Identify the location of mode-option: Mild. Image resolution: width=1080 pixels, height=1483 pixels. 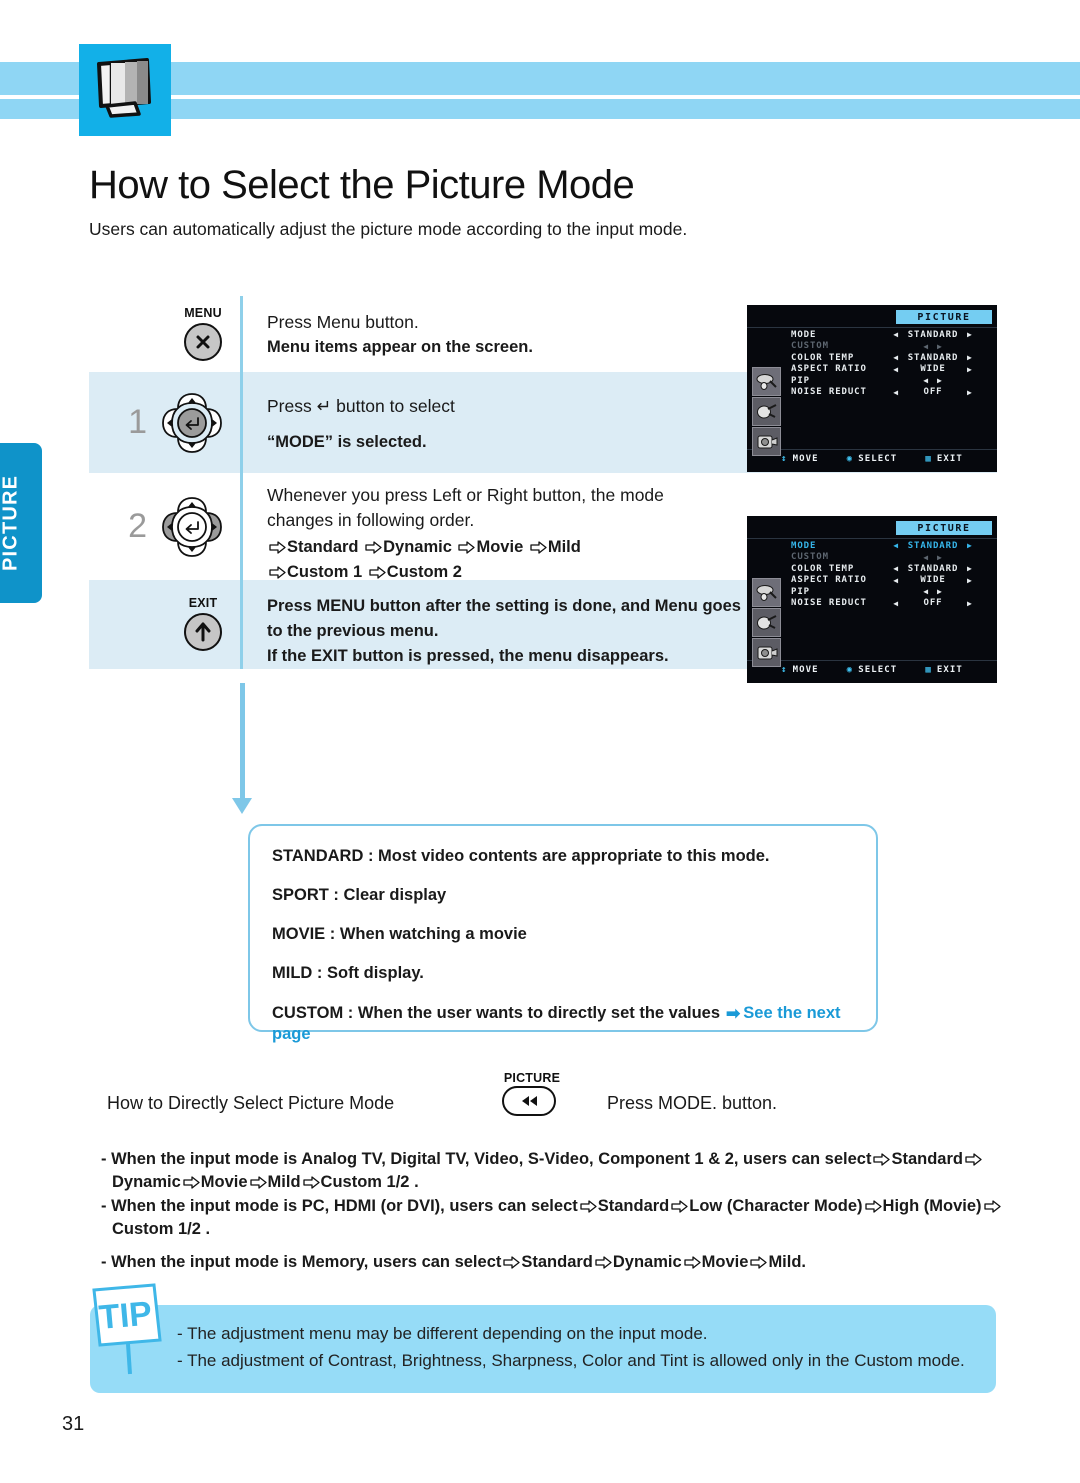
(284, 1182).